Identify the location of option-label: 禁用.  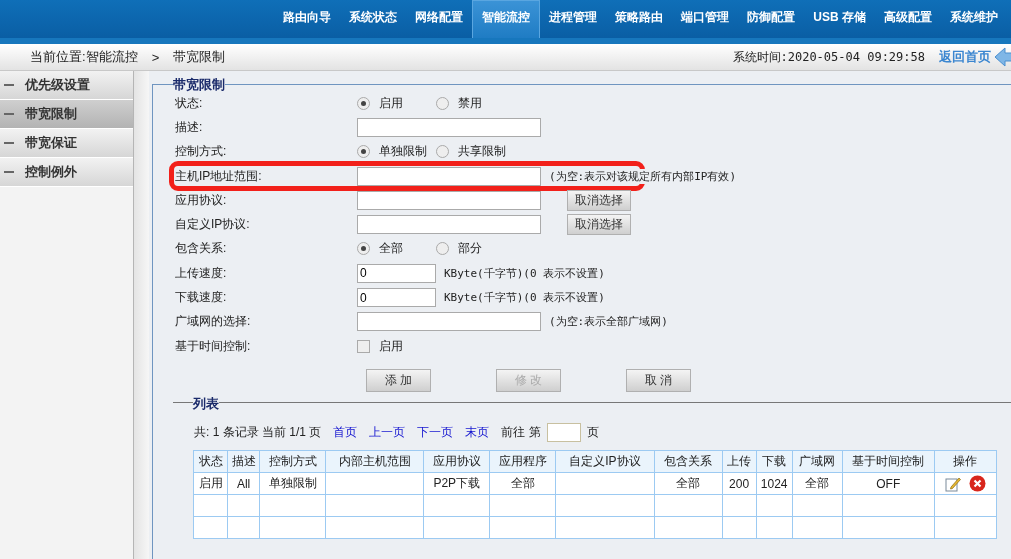
(470, 103).